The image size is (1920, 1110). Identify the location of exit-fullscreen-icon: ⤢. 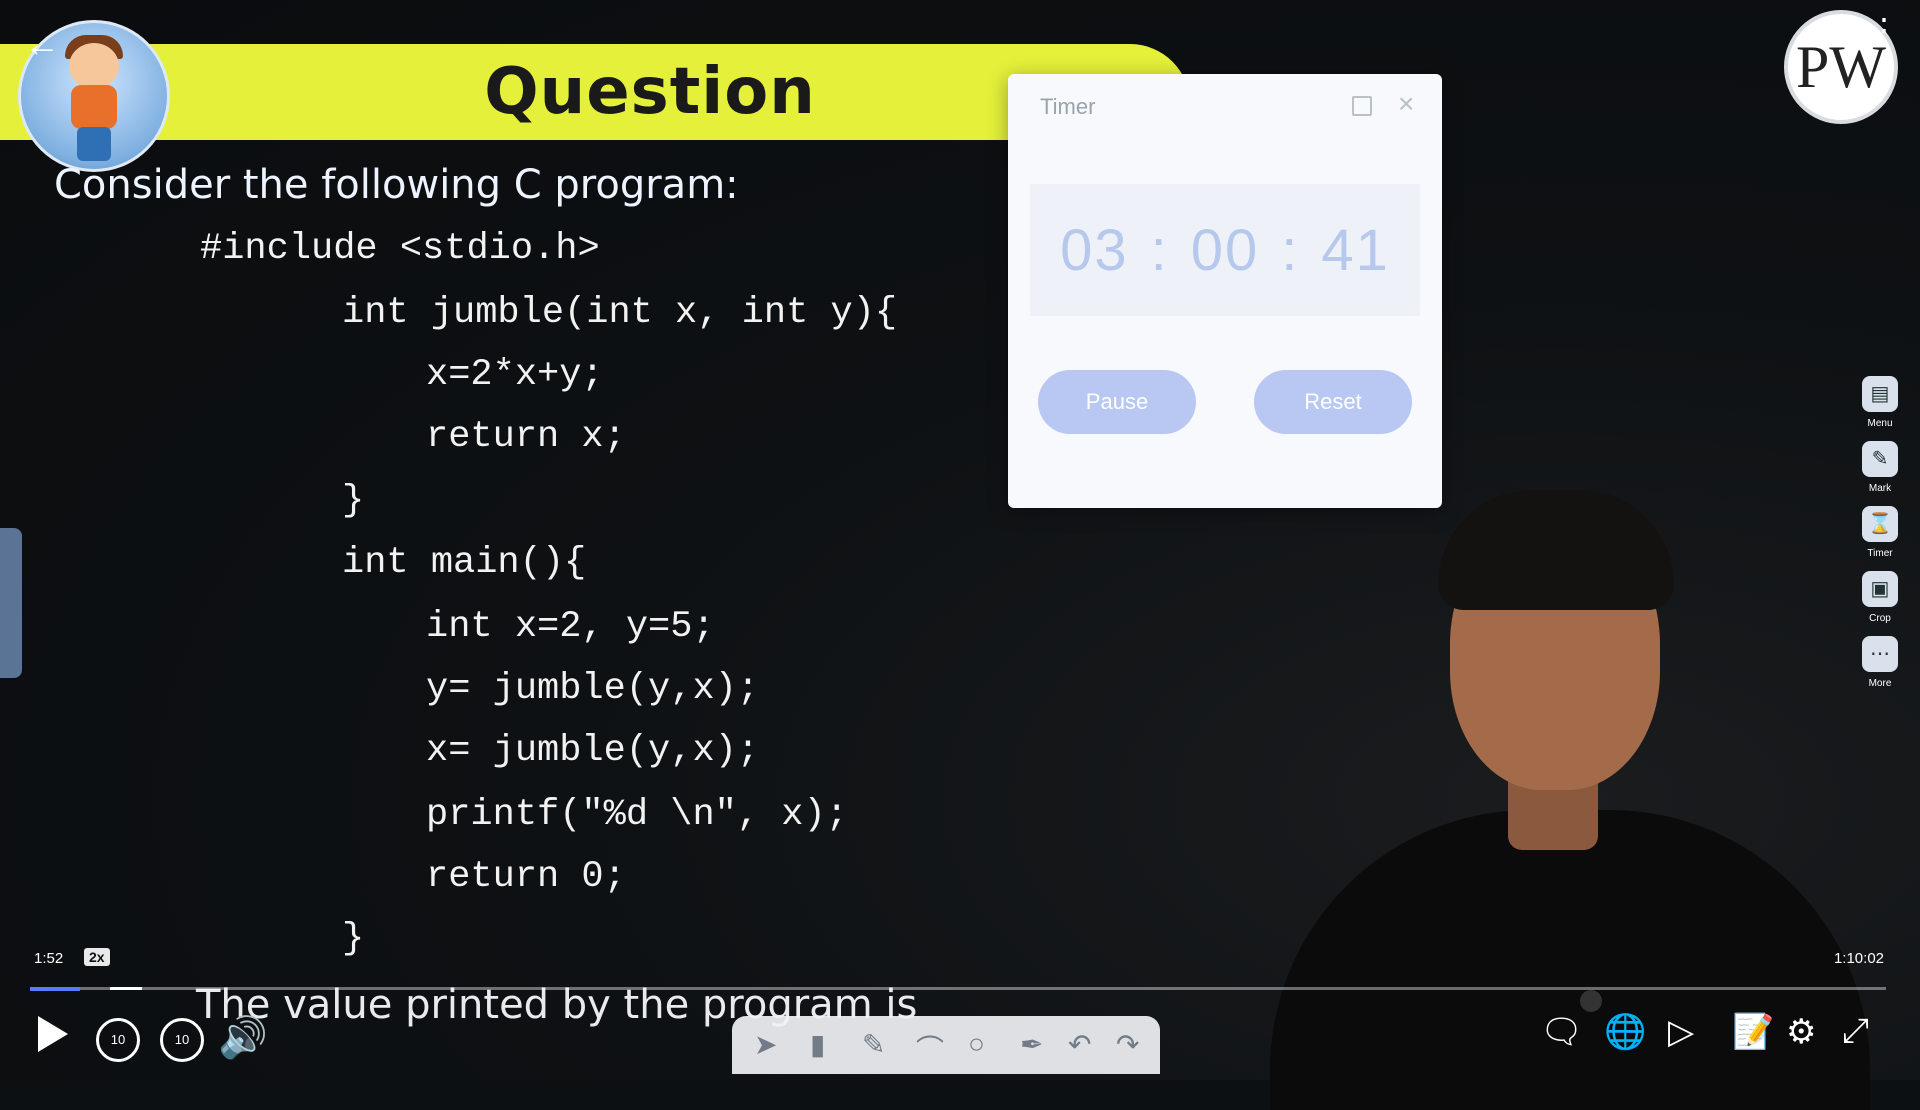
(1855, 1031).